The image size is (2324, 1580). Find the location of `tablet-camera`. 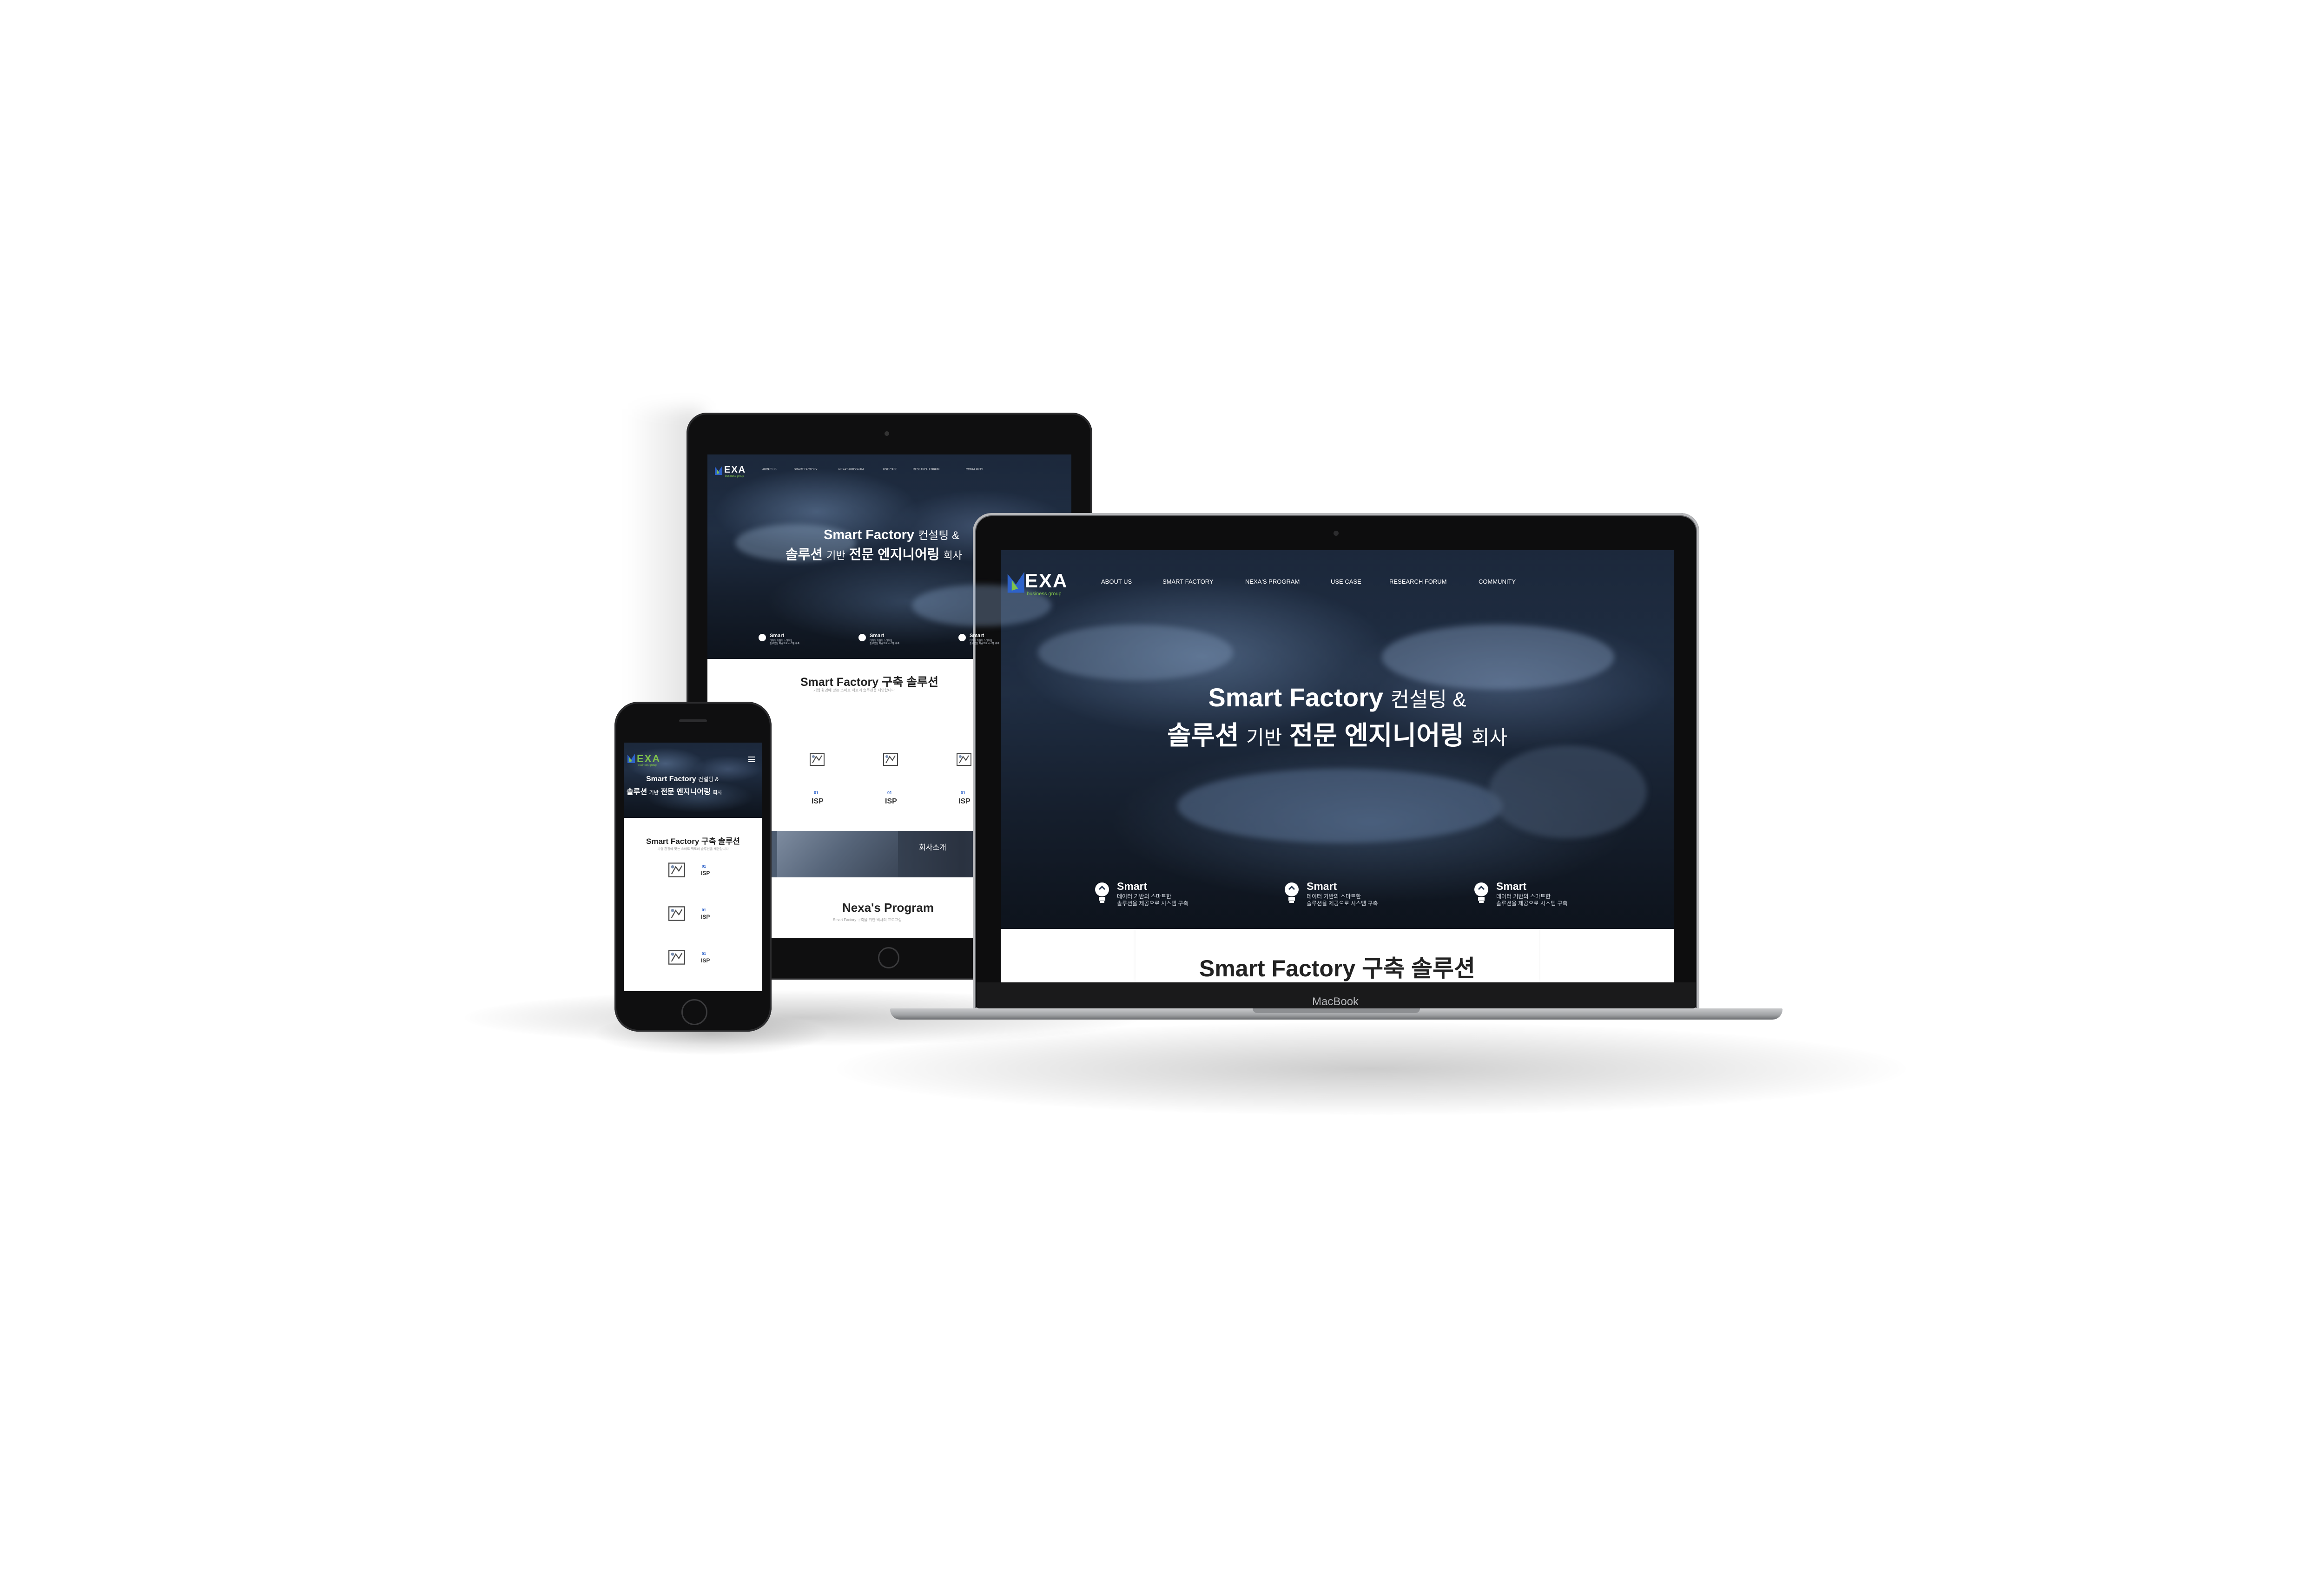

tablet-camera is located at coordinates (887, 433).